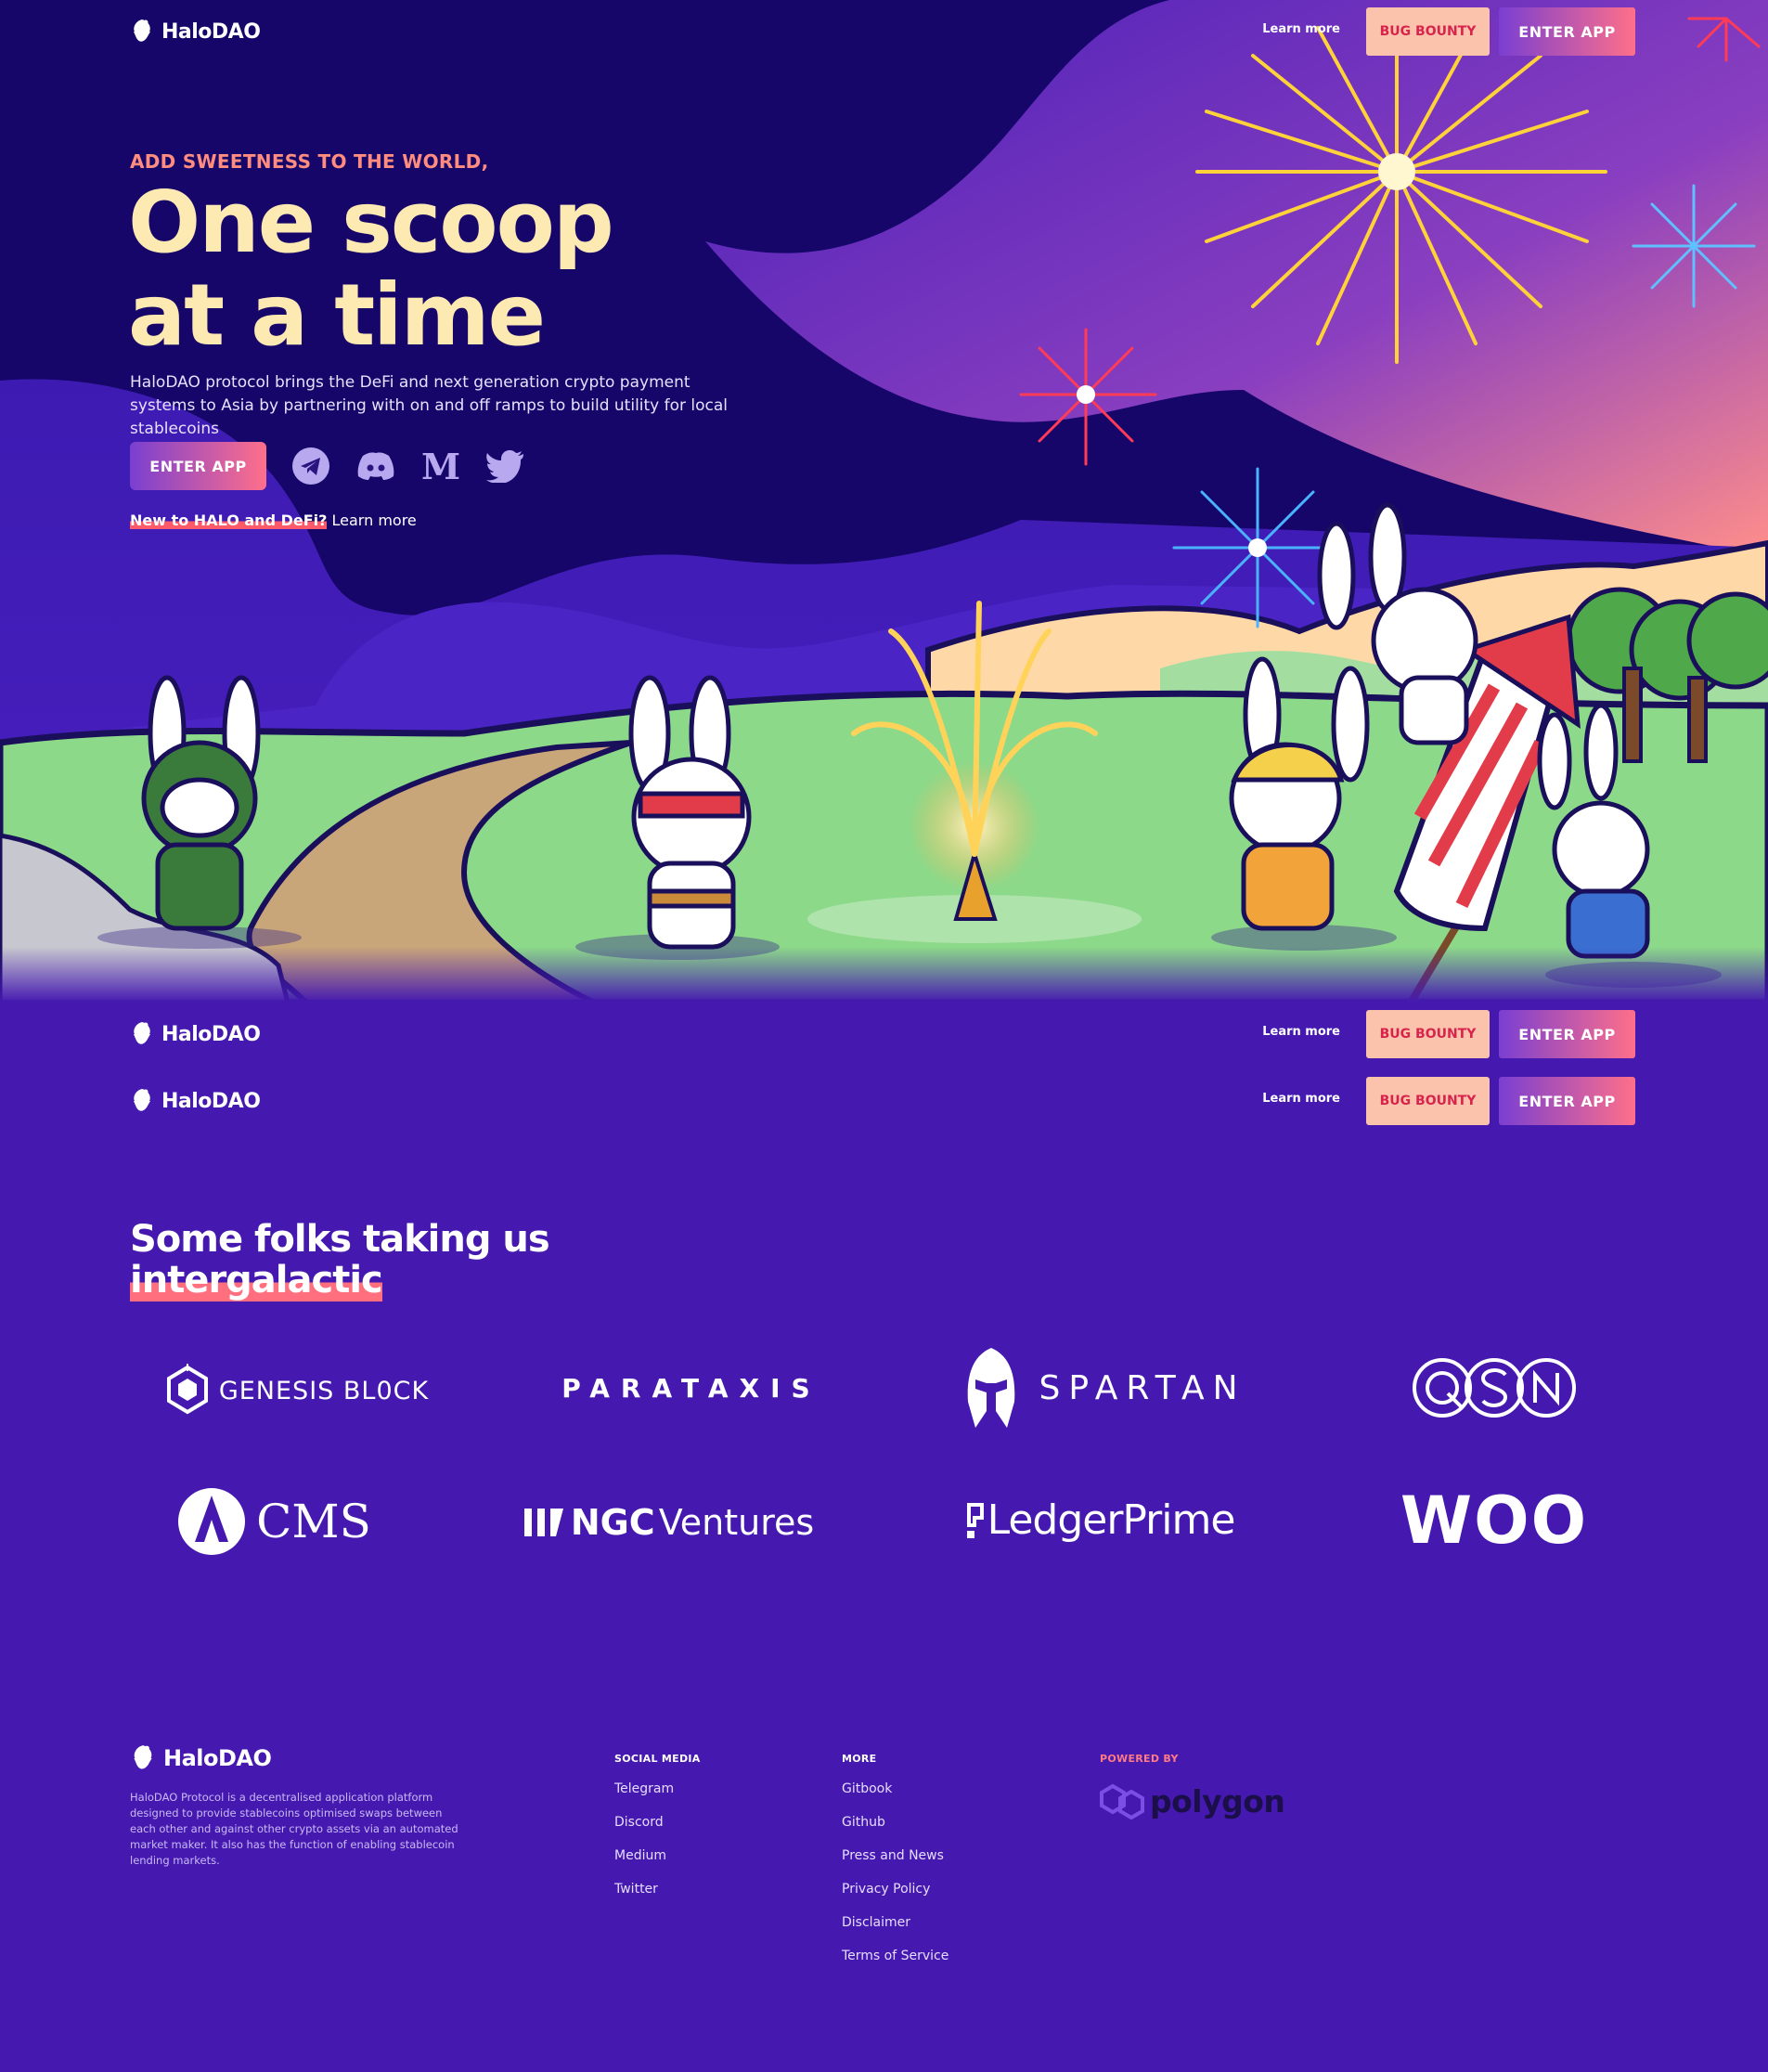 This screenshot has width=1768, height=2072. What do you see at coordinates (882, 1034) in the screenshot?
I see `sticky-nav-1: HaloDAO Learn more BUG BOUNTY ENTER APP` at bounding box center [882, 1034].